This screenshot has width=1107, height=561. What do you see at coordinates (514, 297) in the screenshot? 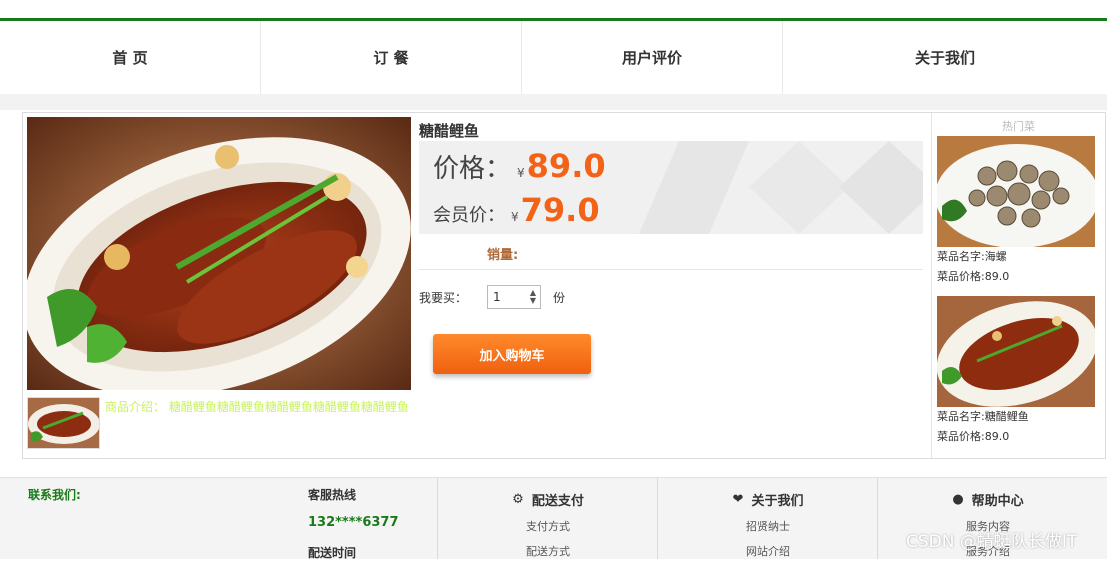
I see `quantity-stepper: 1 ▲ ▼` at bounding box center [514, 297].